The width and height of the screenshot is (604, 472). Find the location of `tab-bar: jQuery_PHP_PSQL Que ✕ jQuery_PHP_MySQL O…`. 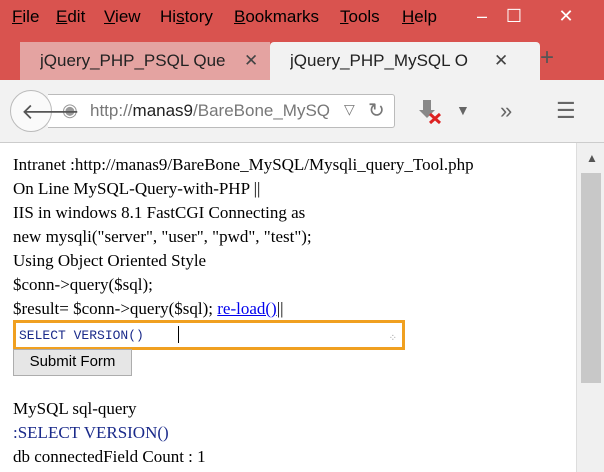

tab-bar: jQuery_PHP_PSQL Que ✕ jQuery_PHP_MySQL O… is located at coordinates (302, 58).